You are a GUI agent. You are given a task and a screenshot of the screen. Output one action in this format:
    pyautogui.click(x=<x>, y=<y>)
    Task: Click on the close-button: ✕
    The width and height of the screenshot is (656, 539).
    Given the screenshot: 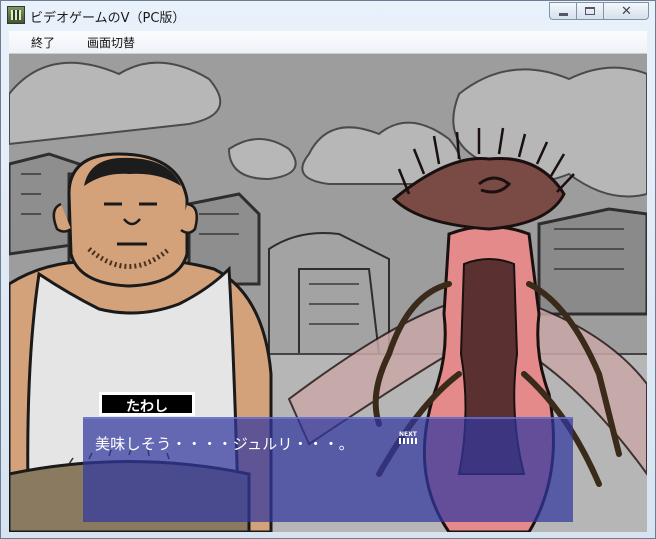 What is the action you would take?
    pyautogui.click(x=626, y=11)
    